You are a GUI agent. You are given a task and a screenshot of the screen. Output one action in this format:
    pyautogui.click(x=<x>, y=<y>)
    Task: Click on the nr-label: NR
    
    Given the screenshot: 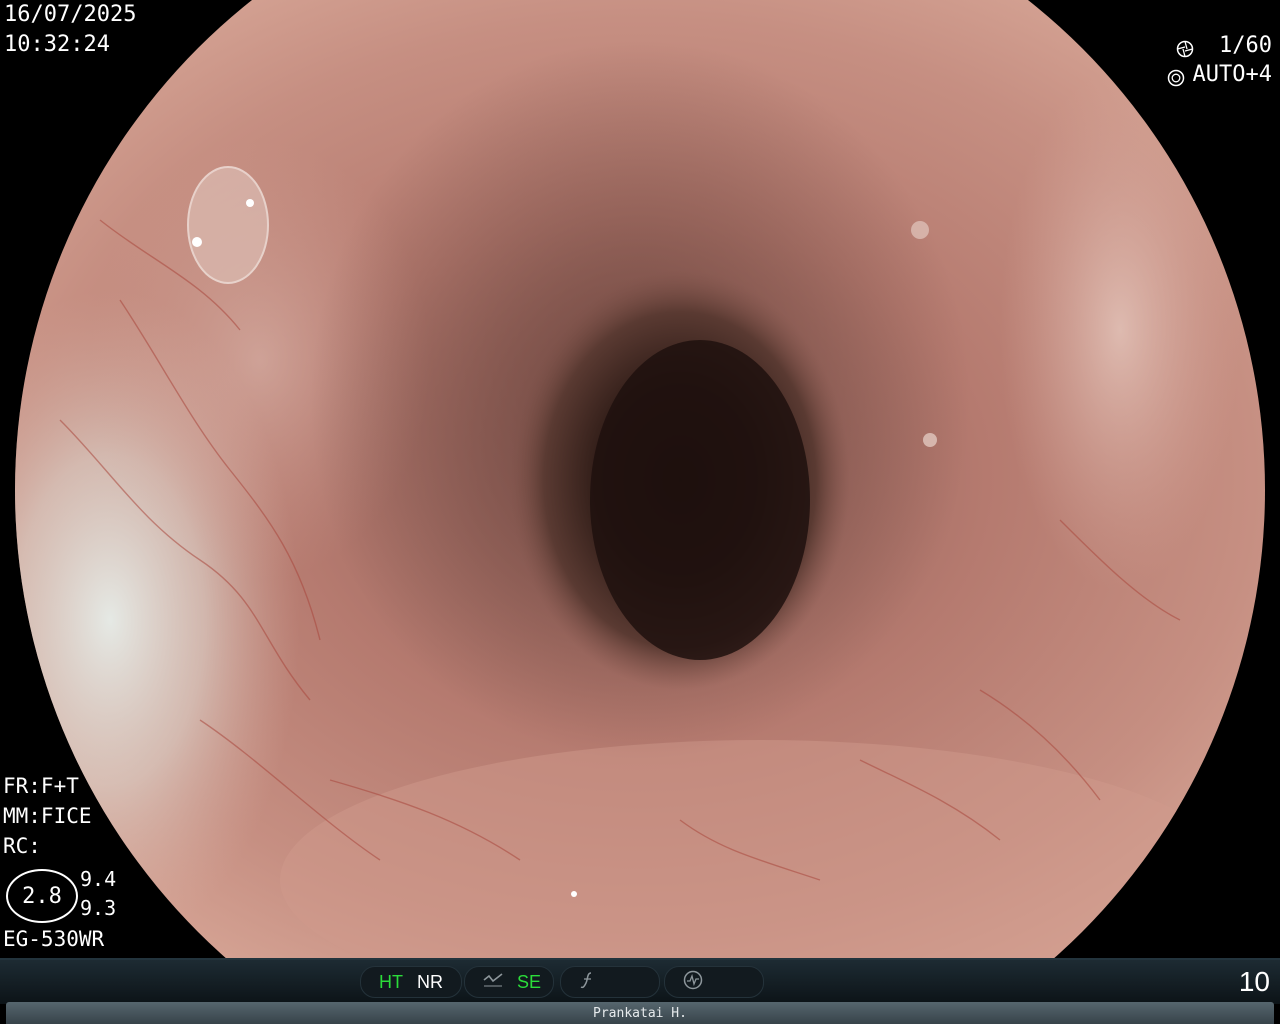 What is the action you would take?
    pyautogui.click(x=430, y=981)
    